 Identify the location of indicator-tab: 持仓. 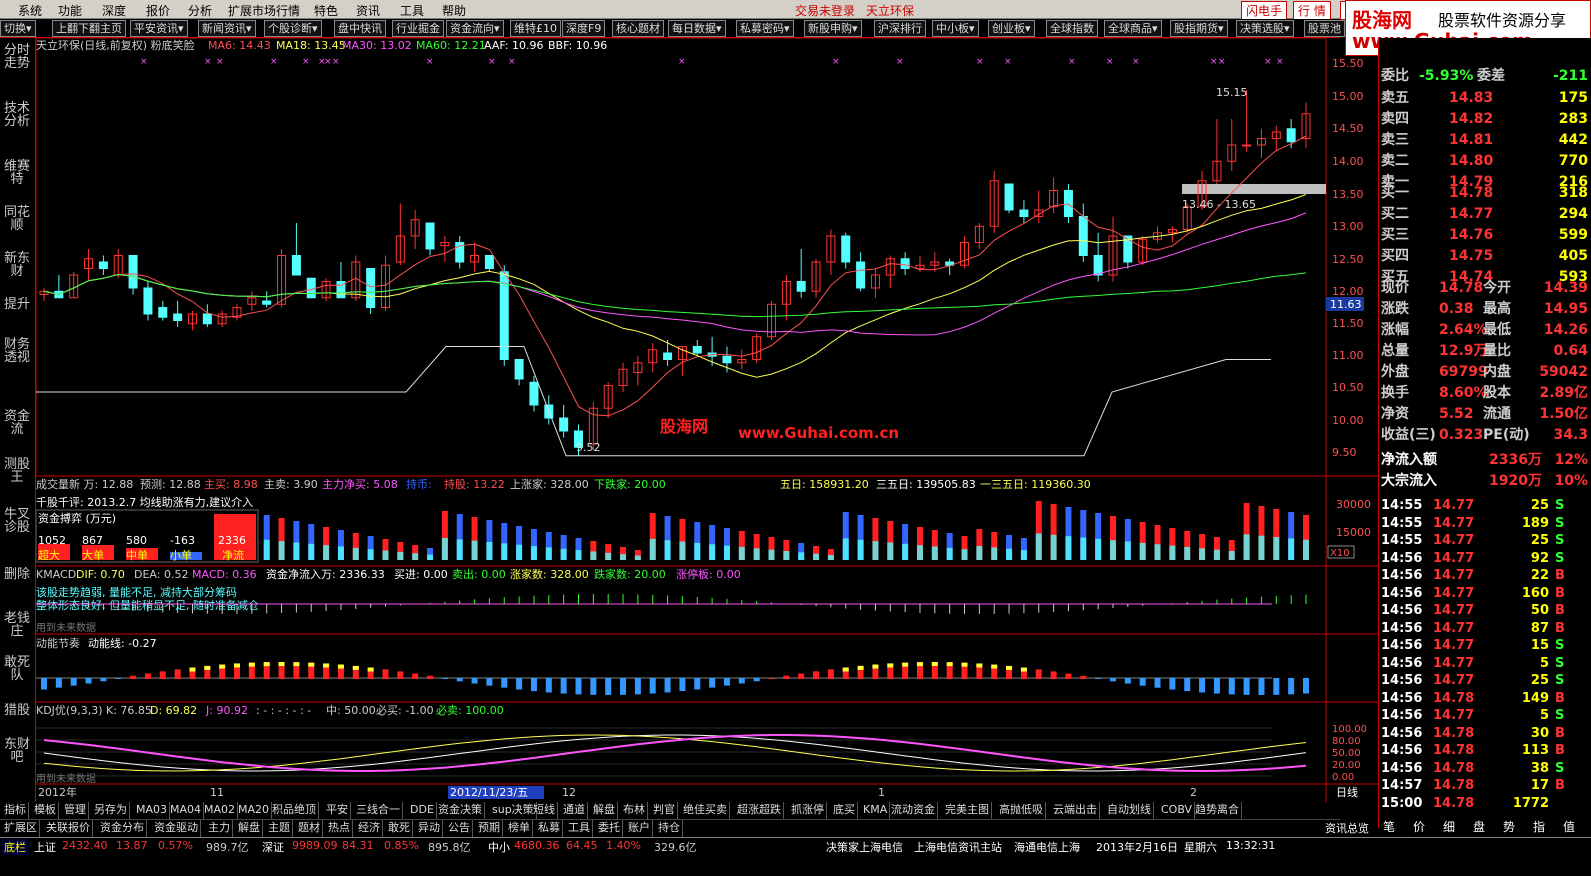
(669, 828).